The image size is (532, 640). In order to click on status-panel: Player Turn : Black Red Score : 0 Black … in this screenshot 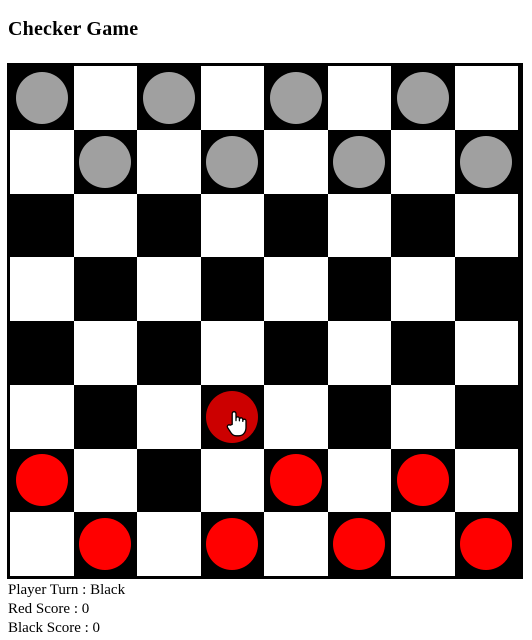, I will do `click(218, 609)`.